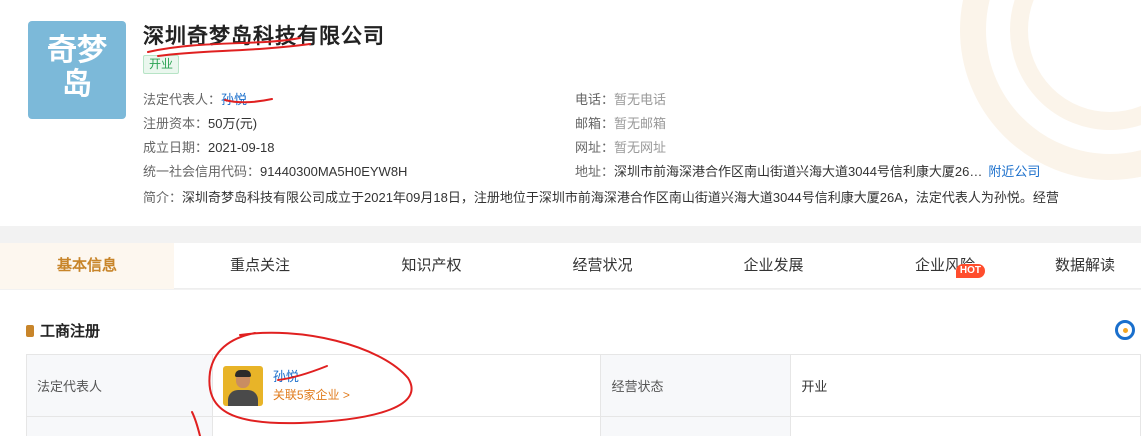 The height and width of the screenshot is (436, 1141). Describe the element at coordinates (431, 266) in the screenshot. I see `tab-ip: 知识产权` at that location.